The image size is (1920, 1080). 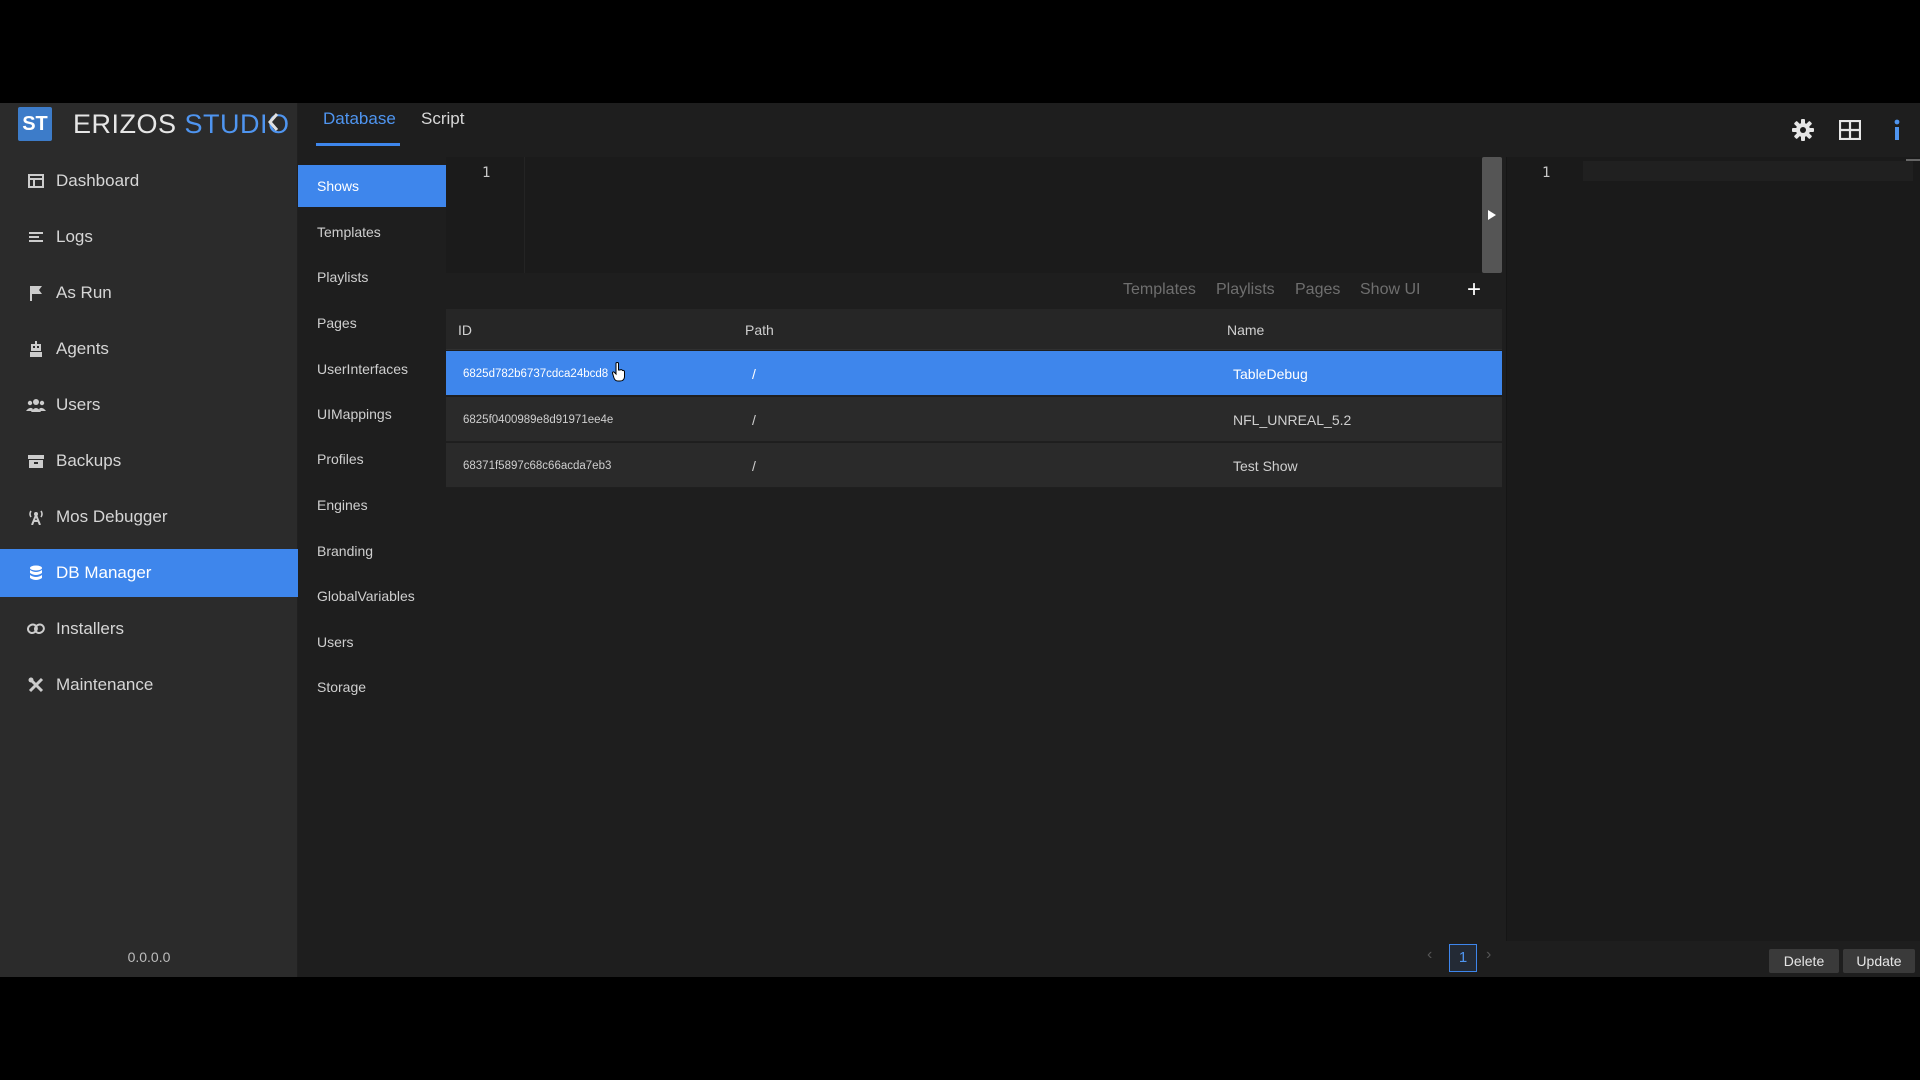 What do you see at coordinates (974, 373) in the screenshot?
I see `table-row: 6825d782b6737cdca24bcd8 / TableDebug` at bounding box center [974, 373].